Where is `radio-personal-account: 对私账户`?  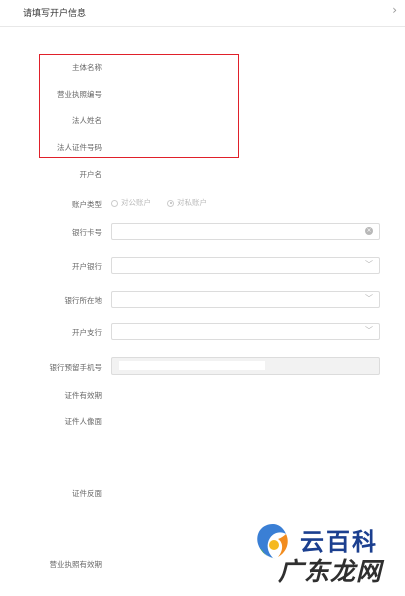 radio-personal-account: 对私账户 is located at coordinates (187, 202).